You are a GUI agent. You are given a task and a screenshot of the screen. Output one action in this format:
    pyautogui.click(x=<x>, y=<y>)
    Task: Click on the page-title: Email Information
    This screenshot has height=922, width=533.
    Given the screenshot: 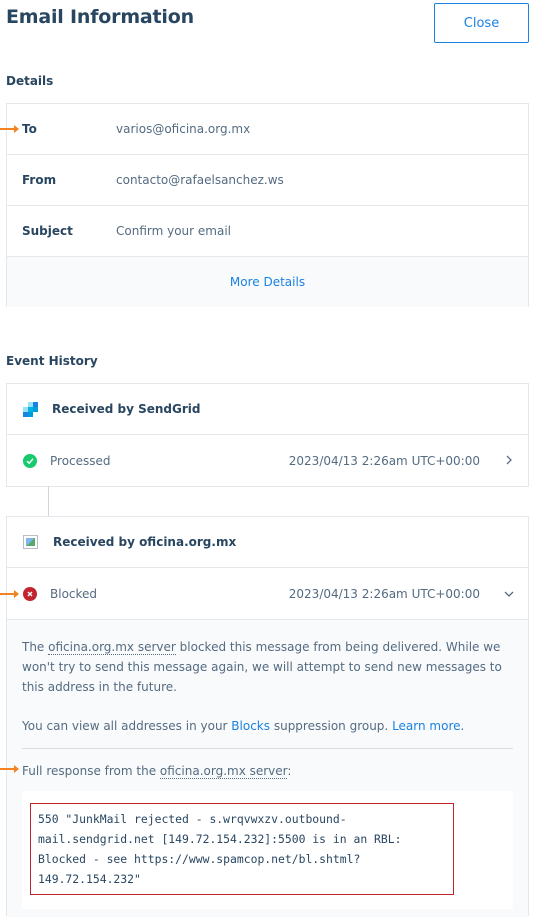 What is the action you would take?
    pyautogui.click(x=100, y=17)
    